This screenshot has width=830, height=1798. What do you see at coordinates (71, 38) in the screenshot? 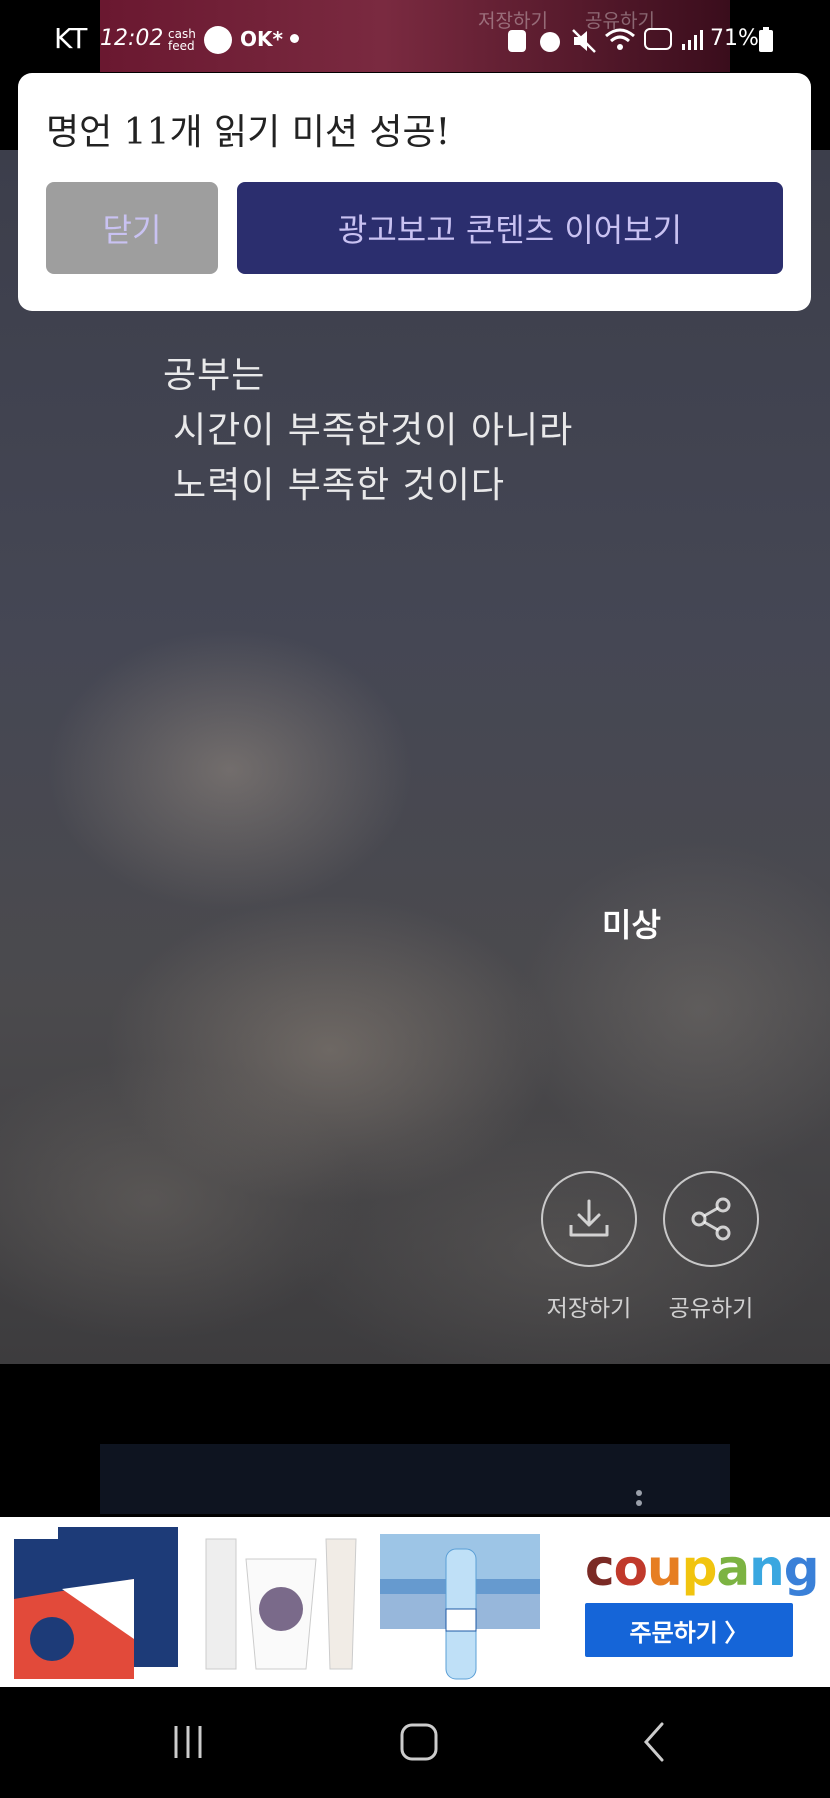
I see `carrier-label: KT` at bounding box center [71, 38].